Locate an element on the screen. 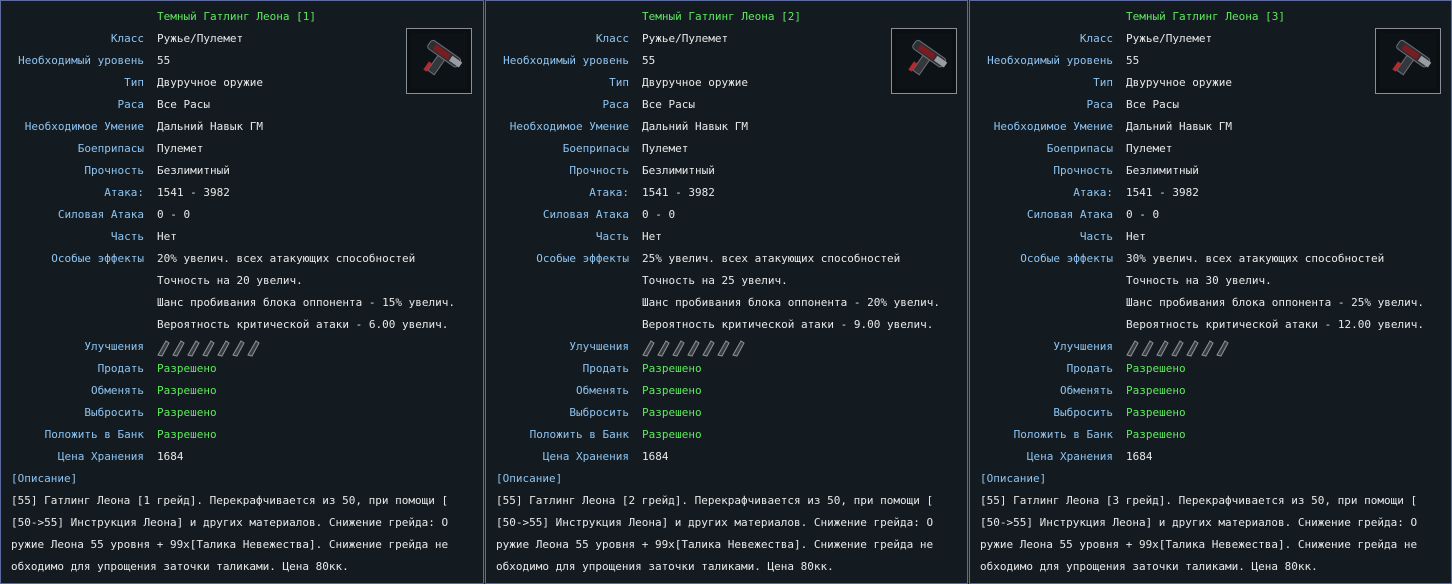 This screenshot has height=584, width=1452. storage-price-value: 1684 is located at coordinates (1139, 456).